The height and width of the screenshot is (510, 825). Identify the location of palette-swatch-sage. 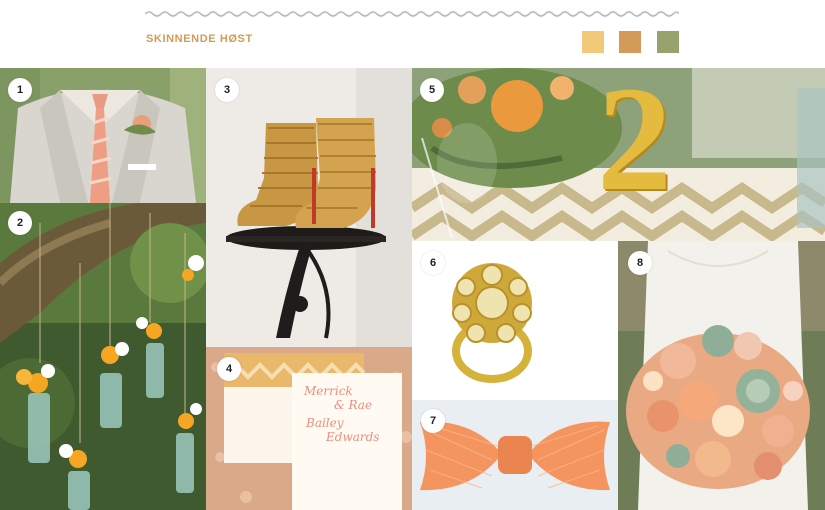
(668, 42).